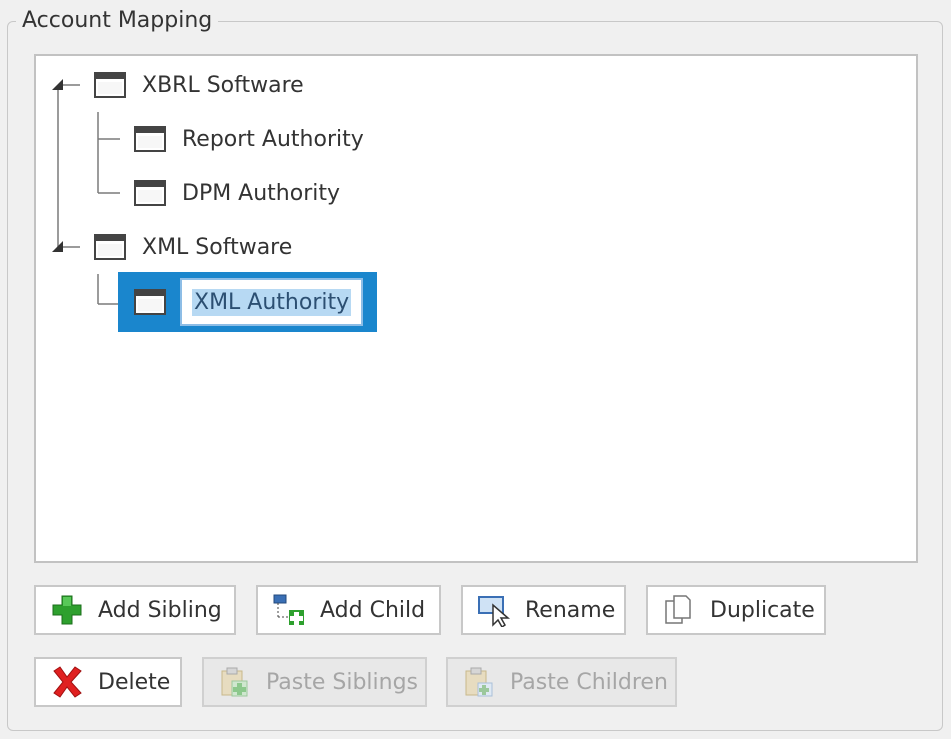 The height and width of the screenshot is (739, 951). I want to click on red-x-icon, so click(67, 682).